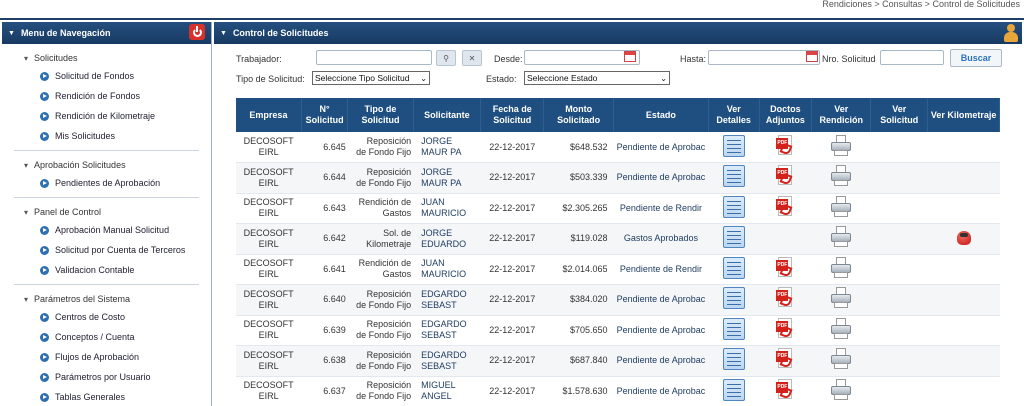  I want to click on nro-solicitud-input, so click(912, 57).